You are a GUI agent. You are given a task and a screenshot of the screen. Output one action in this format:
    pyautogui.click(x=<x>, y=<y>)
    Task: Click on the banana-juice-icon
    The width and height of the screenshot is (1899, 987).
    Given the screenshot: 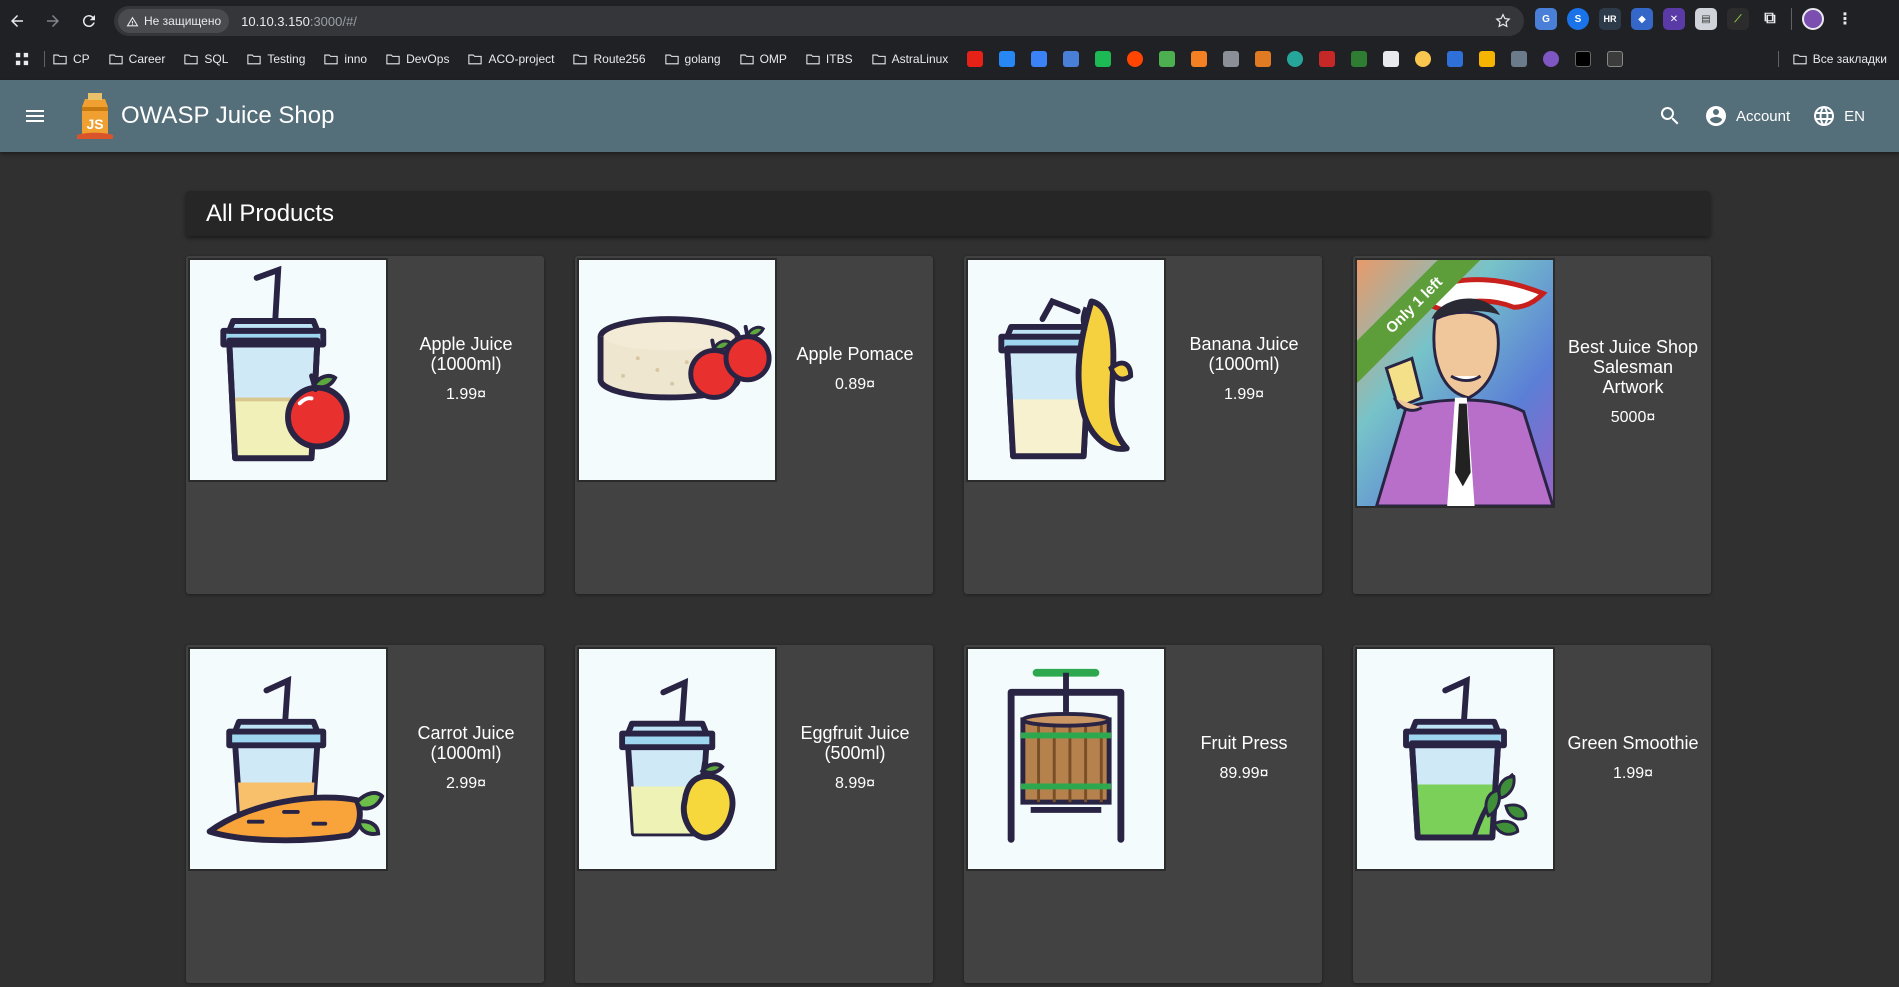 What is the action you would take?
    pyautogui.click(x=1066, y=378)
    